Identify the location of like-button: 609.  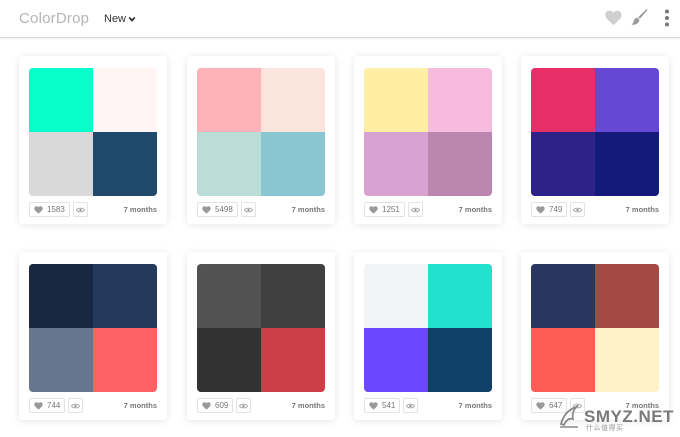
(215, 405).